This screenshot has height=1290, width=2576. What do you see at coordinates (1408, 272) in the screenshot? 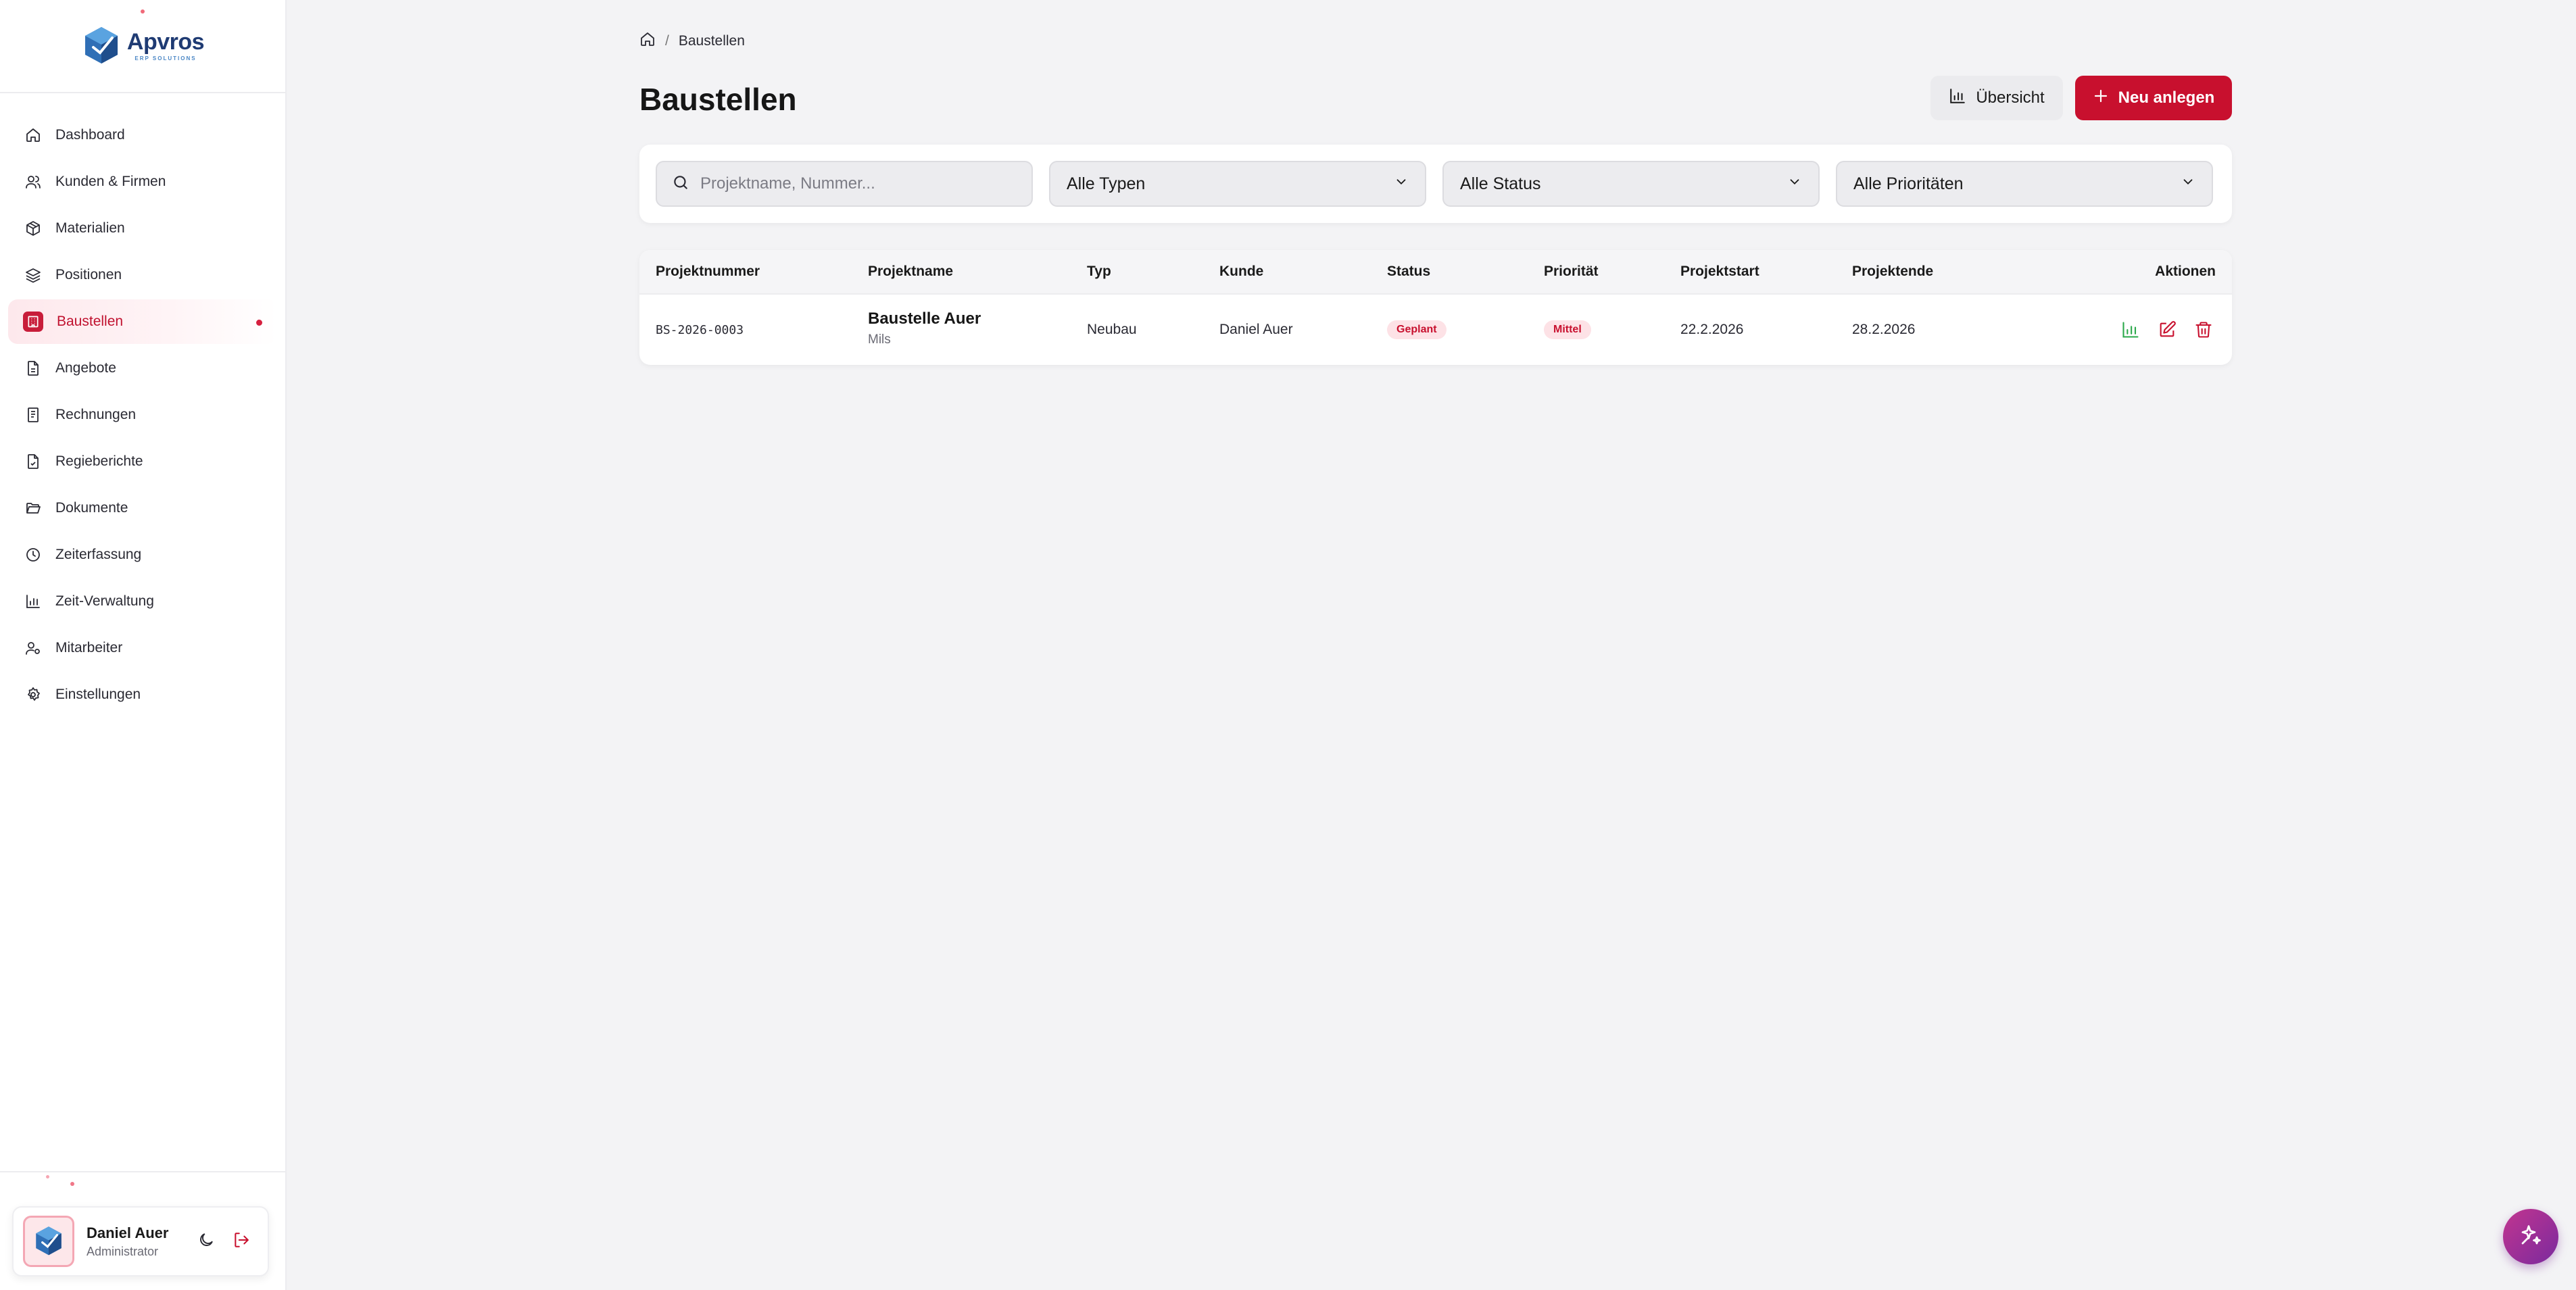
I see `column-header: Status` at bounding box center [1408, 272].